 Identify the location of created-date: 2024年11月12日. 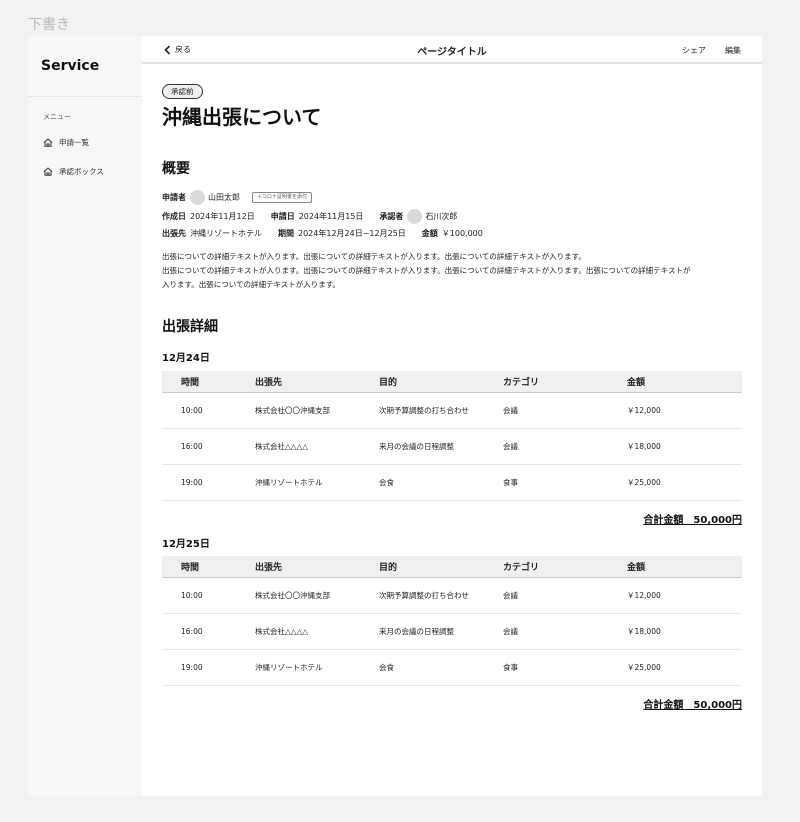
(222, 216).